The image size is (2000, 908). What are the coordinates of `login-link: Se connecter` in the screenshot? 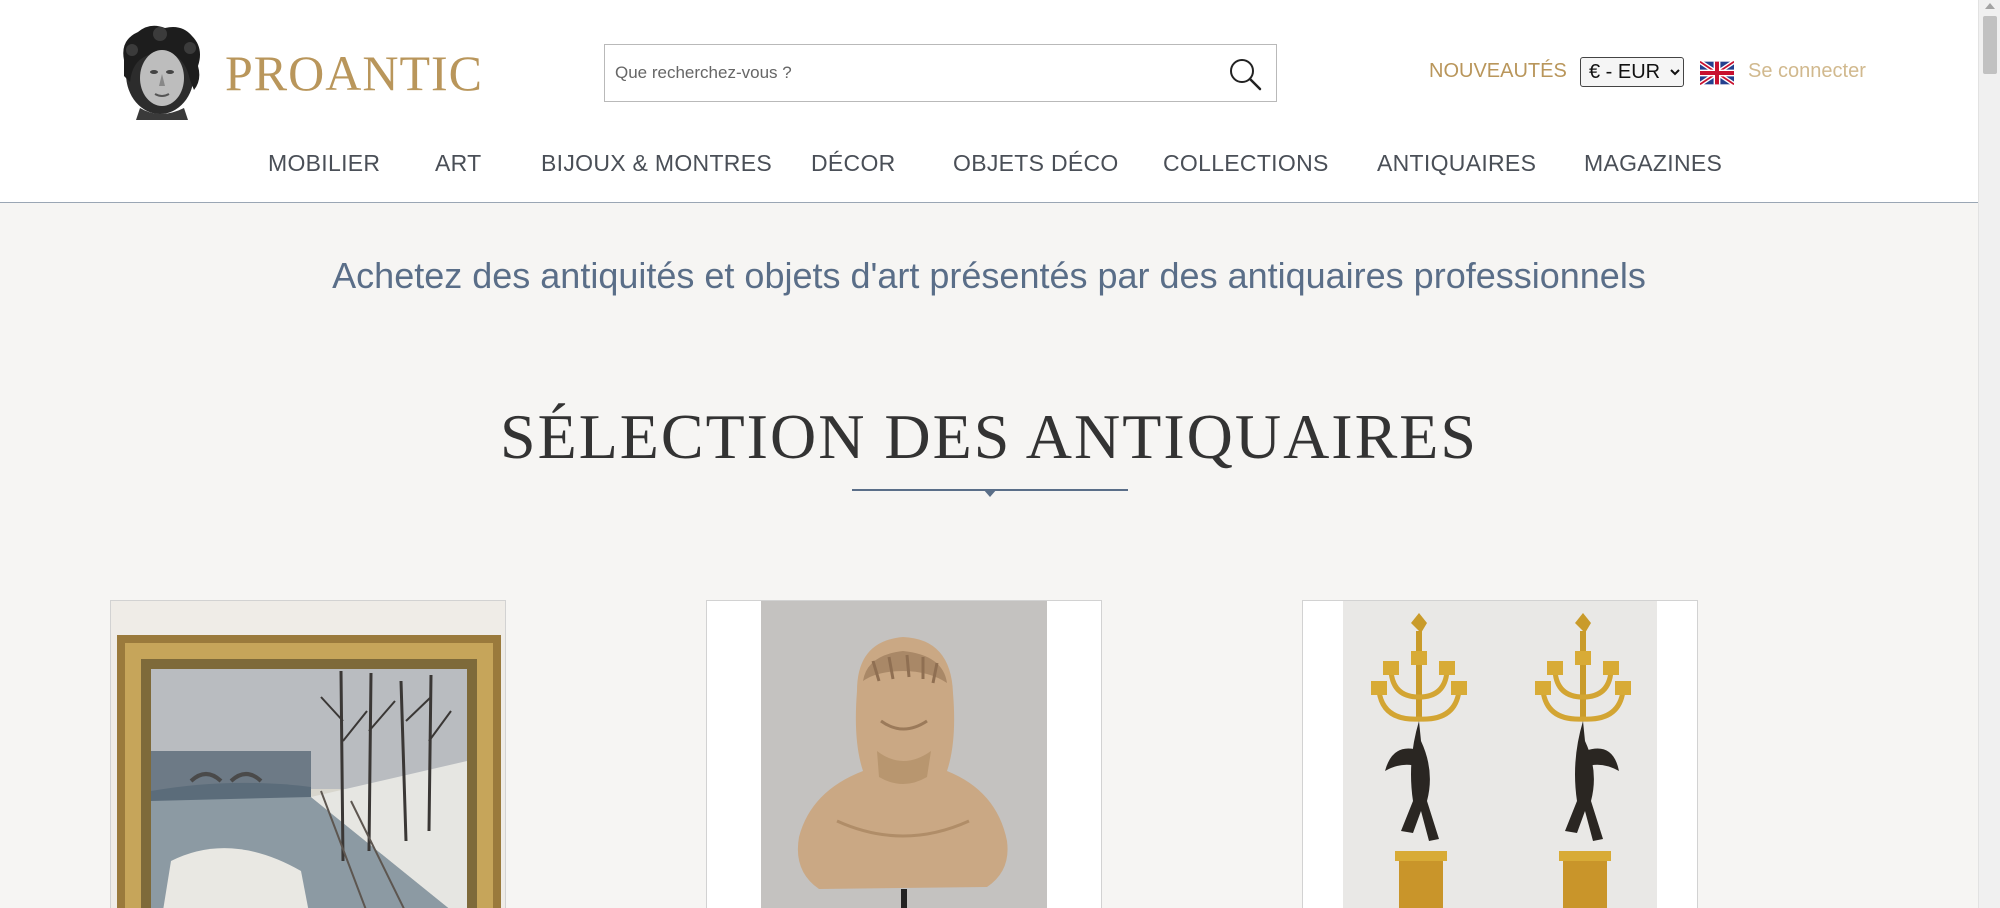 It's located at (1807, 71).